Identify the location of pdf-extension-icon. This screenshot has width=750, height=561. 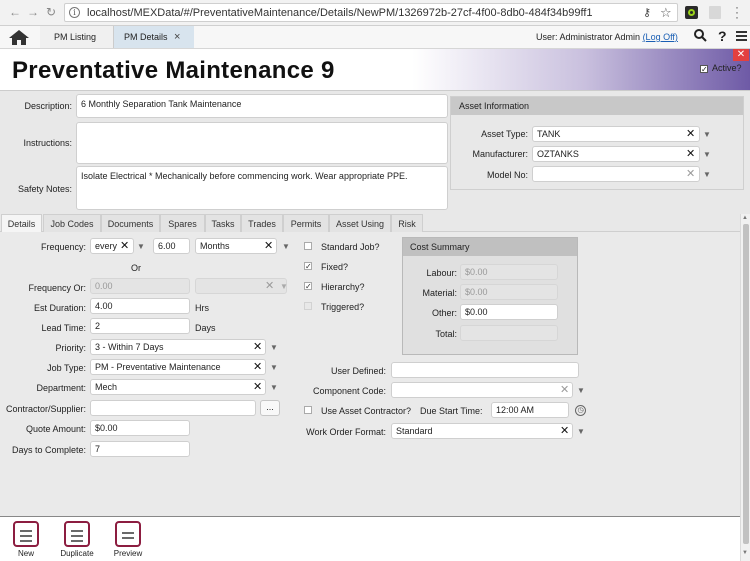
(715, 12).